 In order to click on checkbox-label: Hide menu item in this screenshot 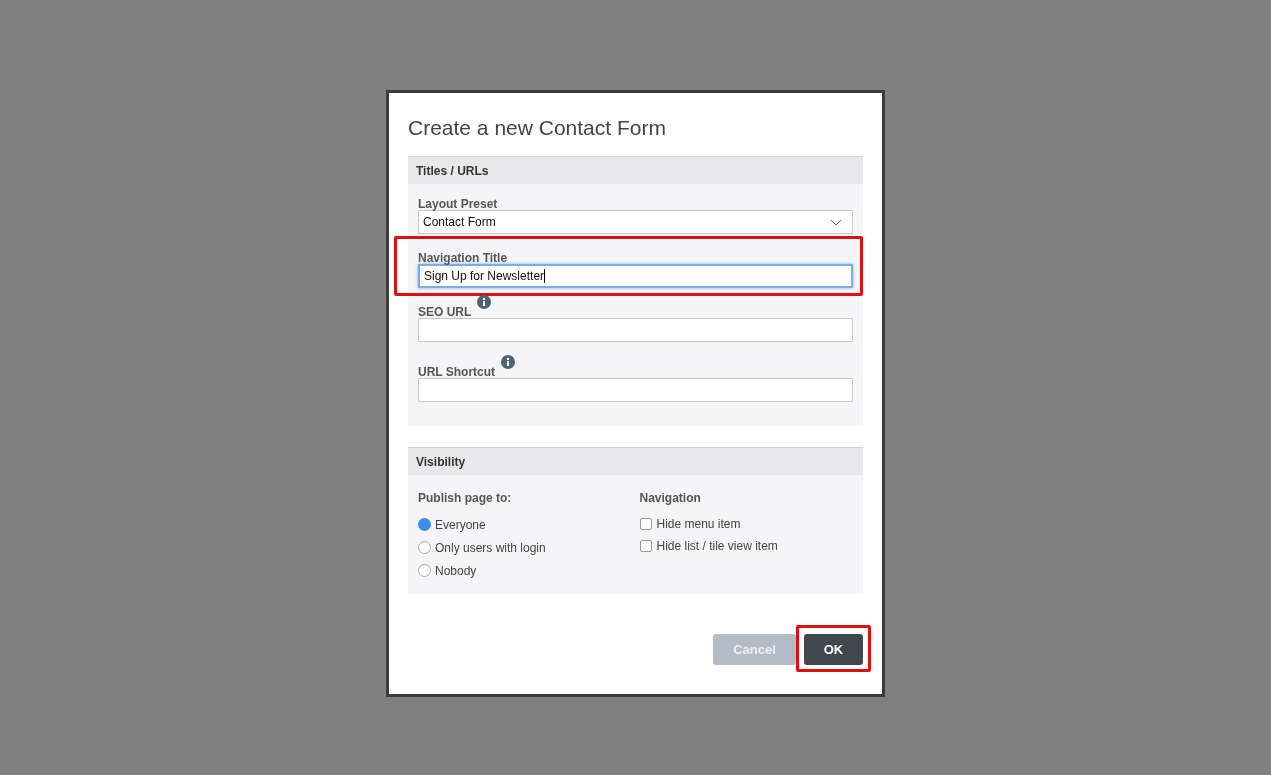, I will do `click(698, 524)`.